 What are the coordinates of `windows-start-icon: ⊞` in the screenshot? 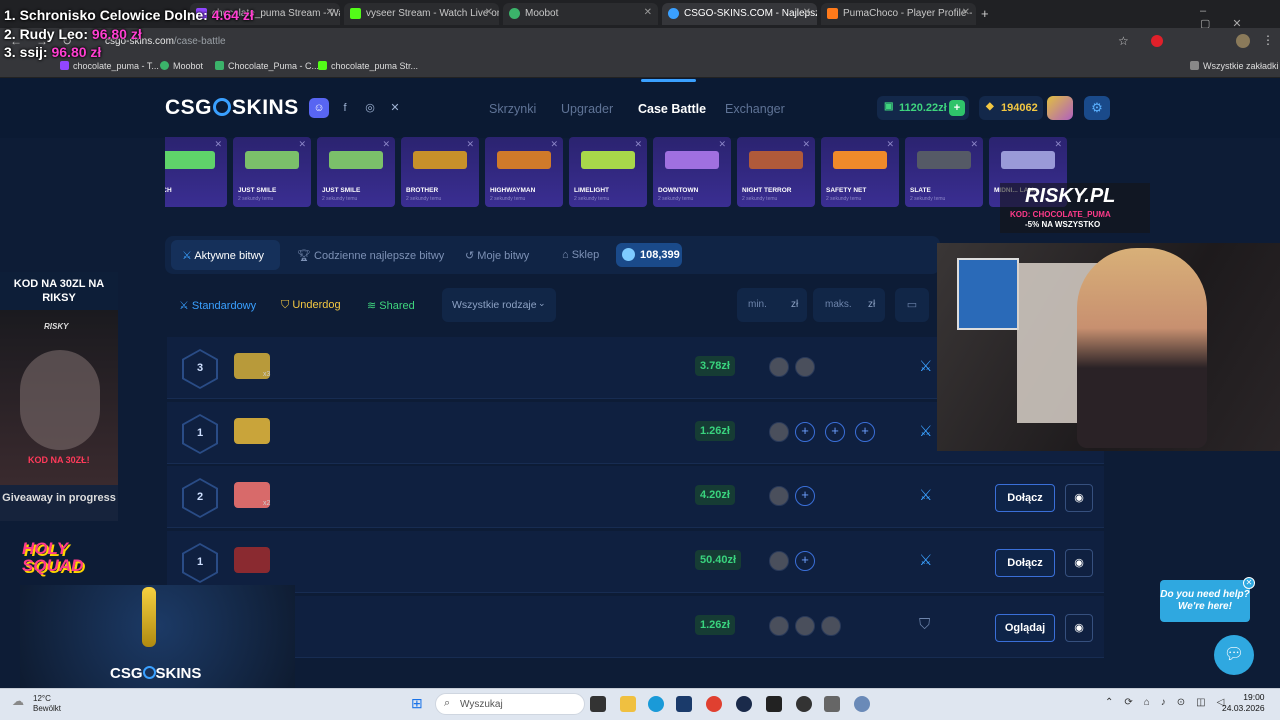 It's located at (417, 703).